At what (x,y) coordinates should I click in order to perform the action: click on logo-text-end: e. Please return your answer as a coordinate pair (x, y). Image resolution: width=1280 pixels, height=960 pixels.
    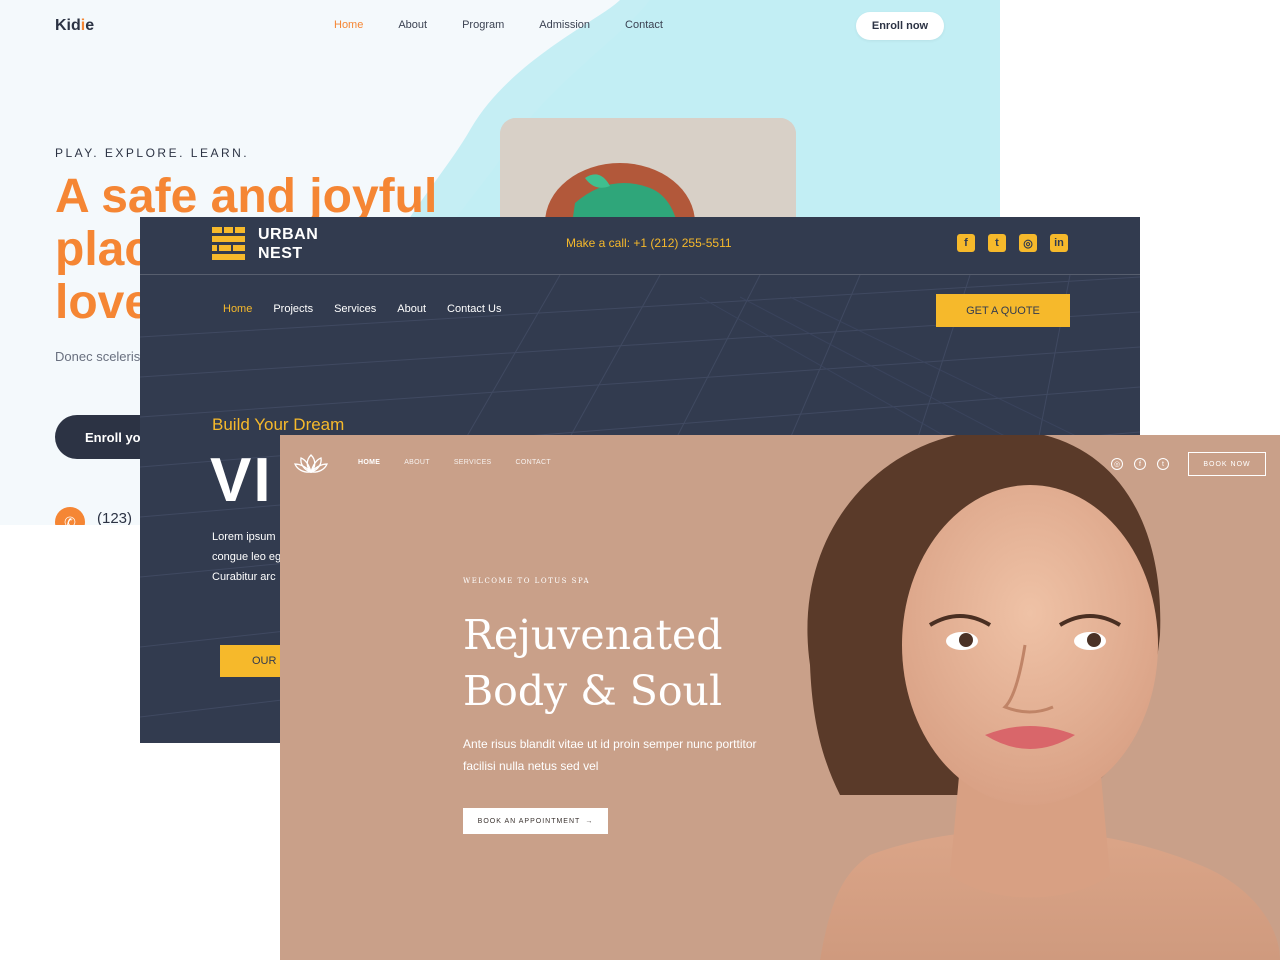
    Looking at the image, I should click on (90, 25).